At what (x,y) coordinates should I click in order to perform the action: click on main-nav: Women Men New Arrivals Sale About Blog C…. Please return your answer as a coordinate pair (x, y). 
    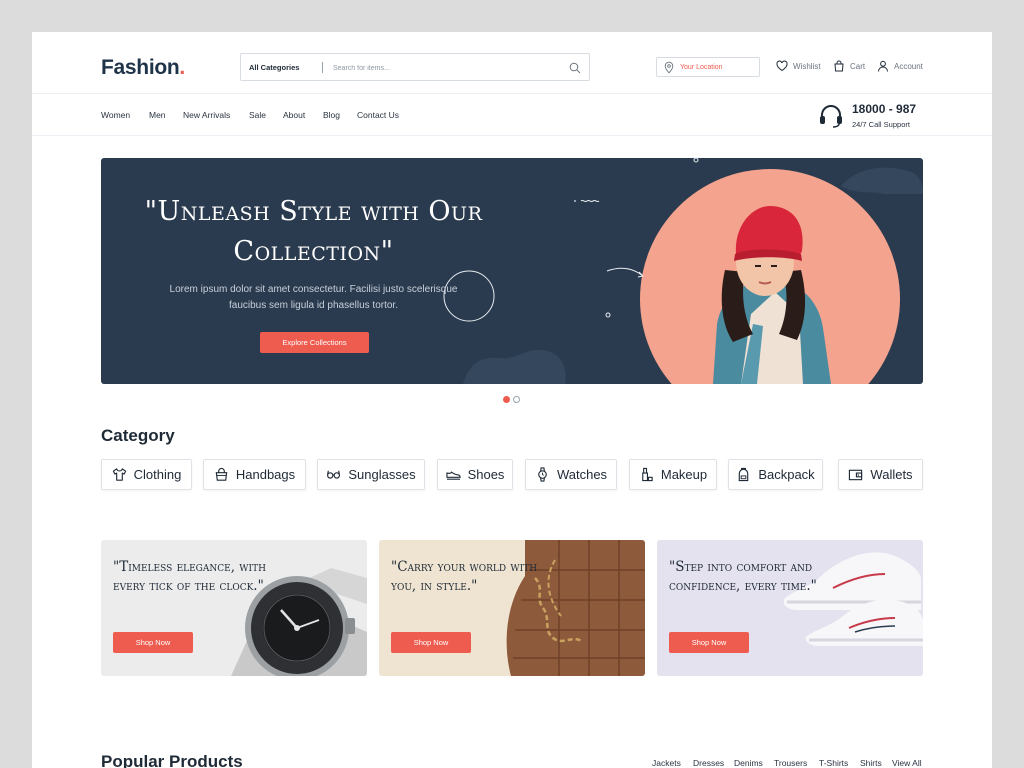
    Looking at the image, I should click on (512, 115).